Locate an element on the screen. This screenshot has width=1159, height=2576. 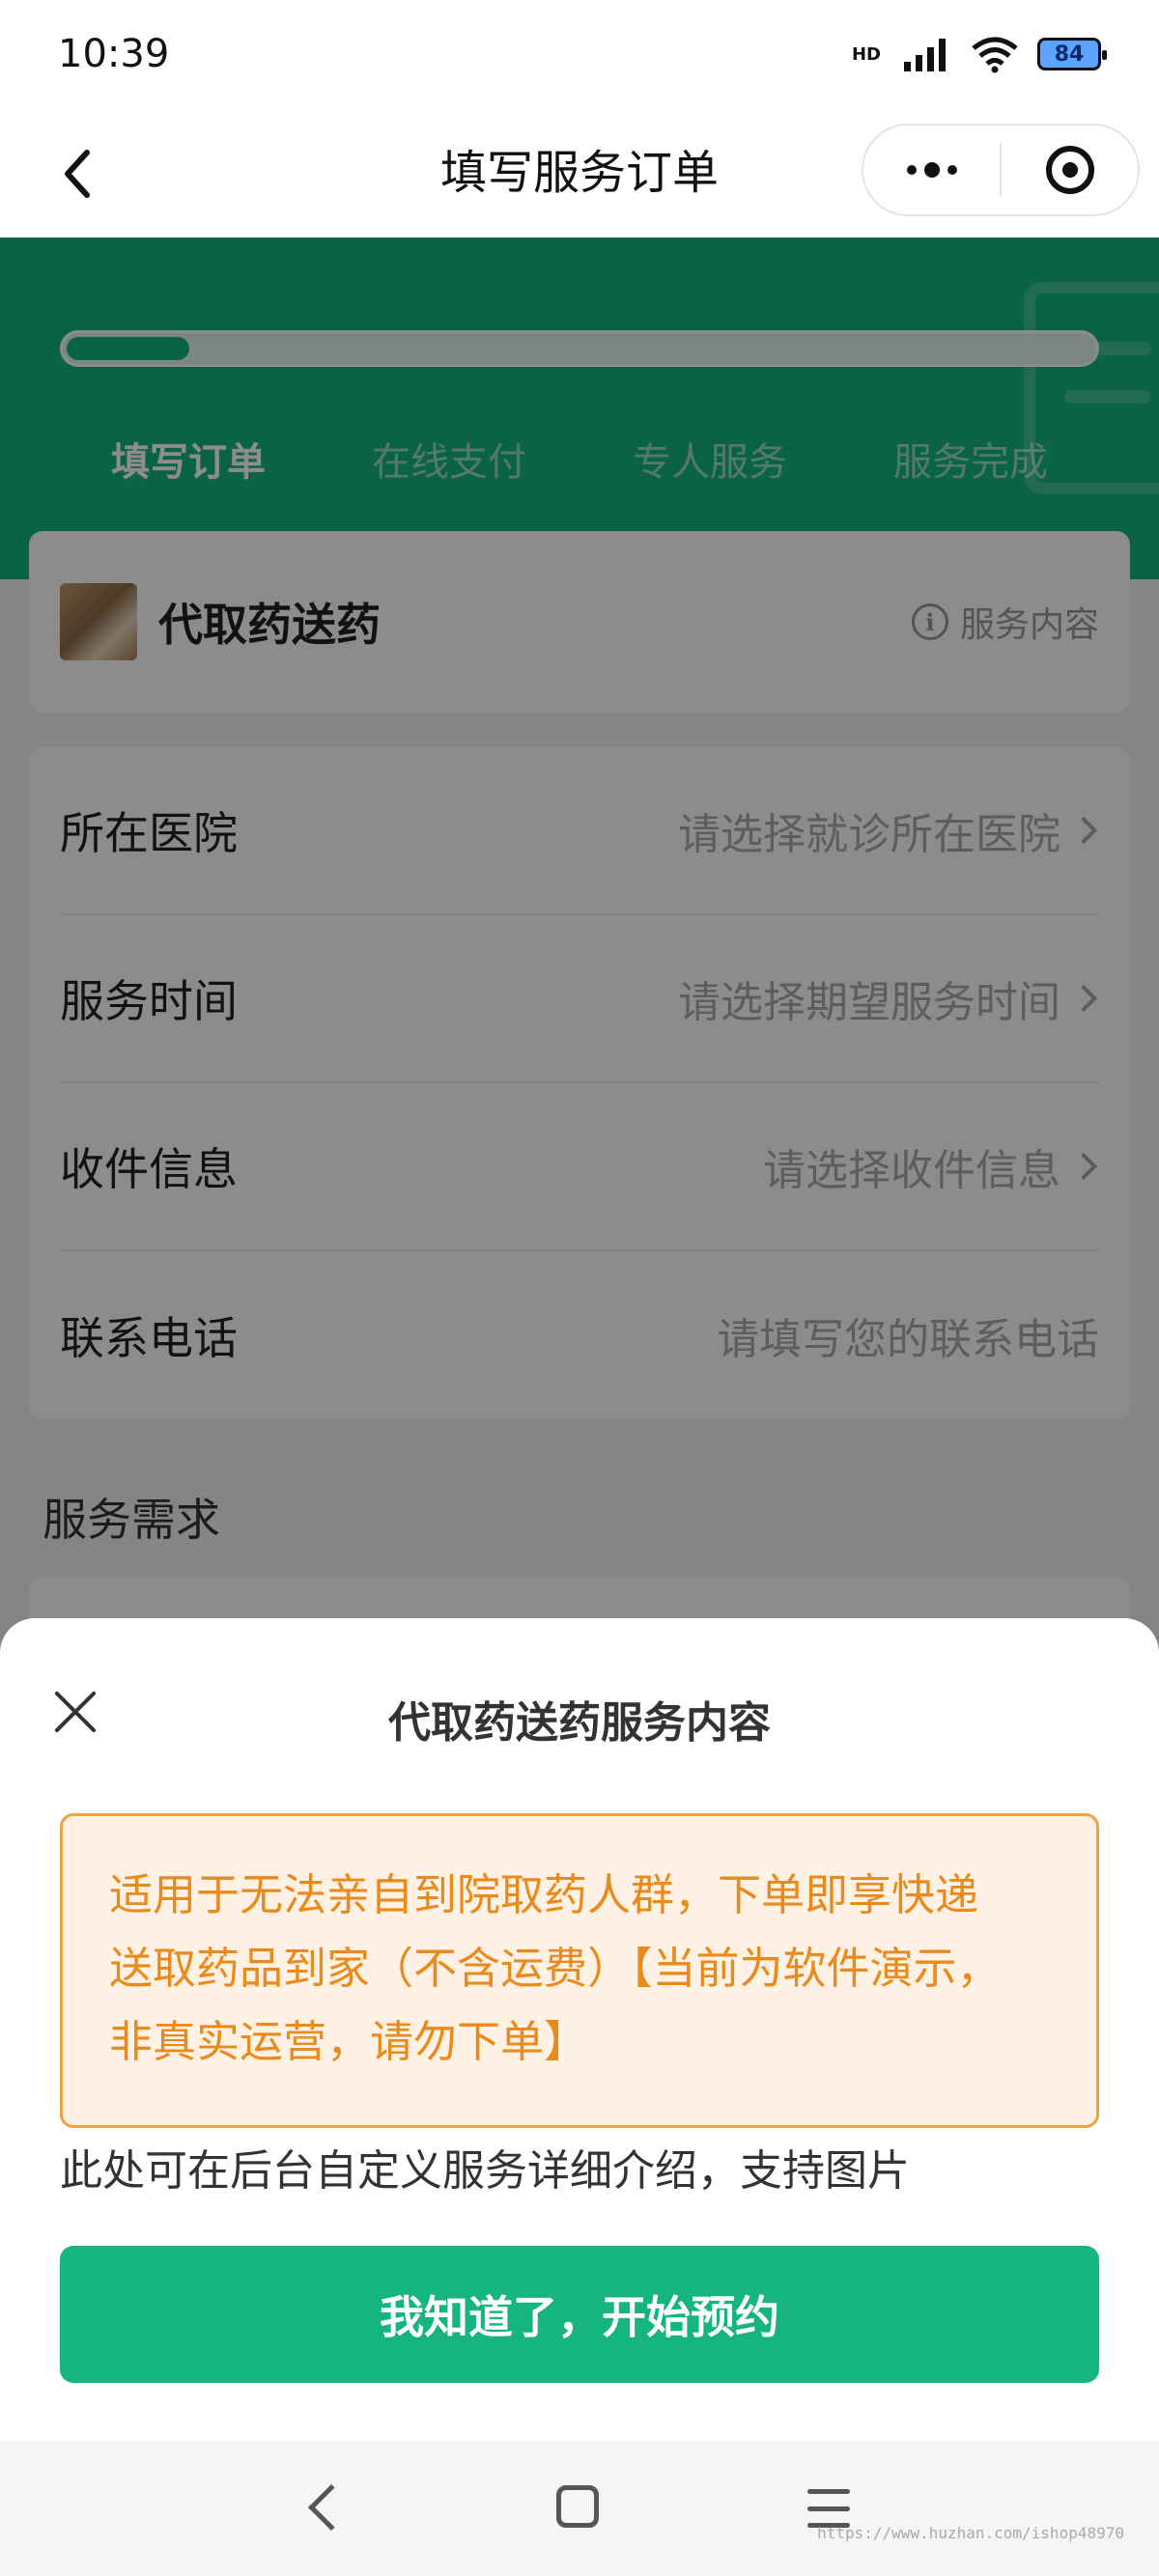
status-icons: HD 84 is located at coordinates (979, 54).